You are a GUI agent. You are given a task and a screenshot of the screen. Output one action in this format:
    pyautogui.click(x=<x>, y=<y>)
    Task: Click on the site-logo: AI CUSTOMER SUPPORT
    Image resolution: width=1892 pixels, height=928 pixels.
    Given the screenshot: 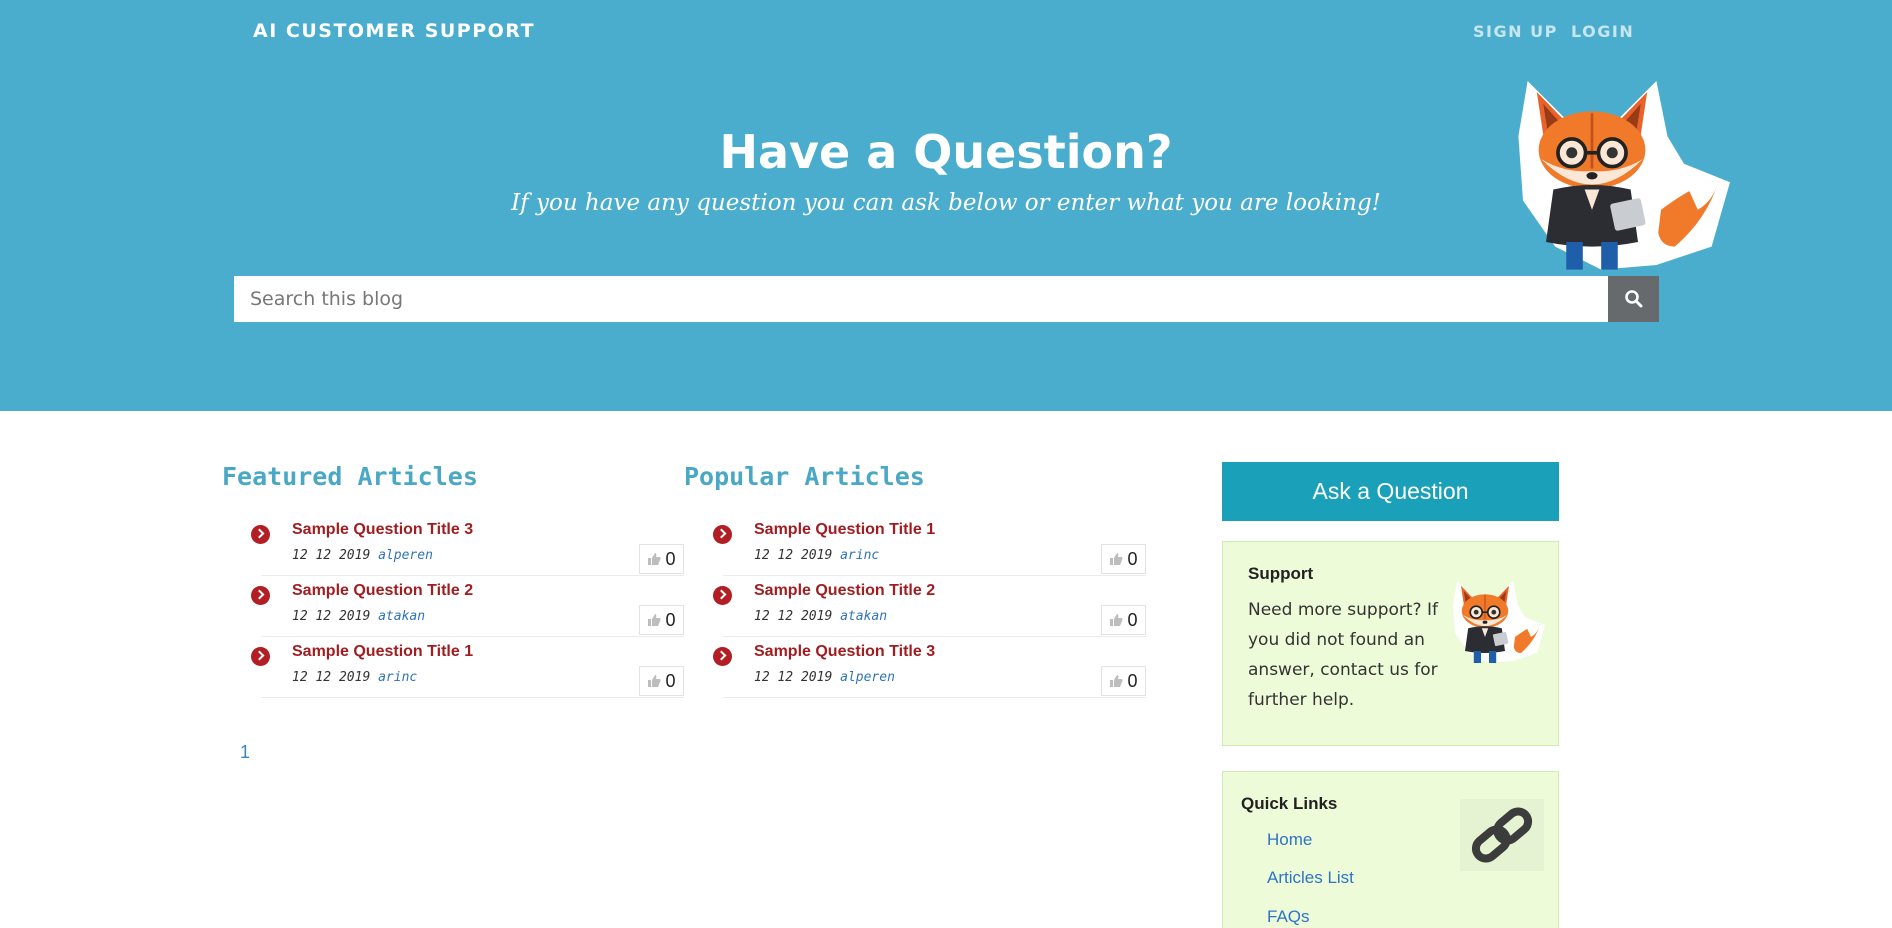 What is the action you would take?
    pyautogui.click(x=394, y=31)
    